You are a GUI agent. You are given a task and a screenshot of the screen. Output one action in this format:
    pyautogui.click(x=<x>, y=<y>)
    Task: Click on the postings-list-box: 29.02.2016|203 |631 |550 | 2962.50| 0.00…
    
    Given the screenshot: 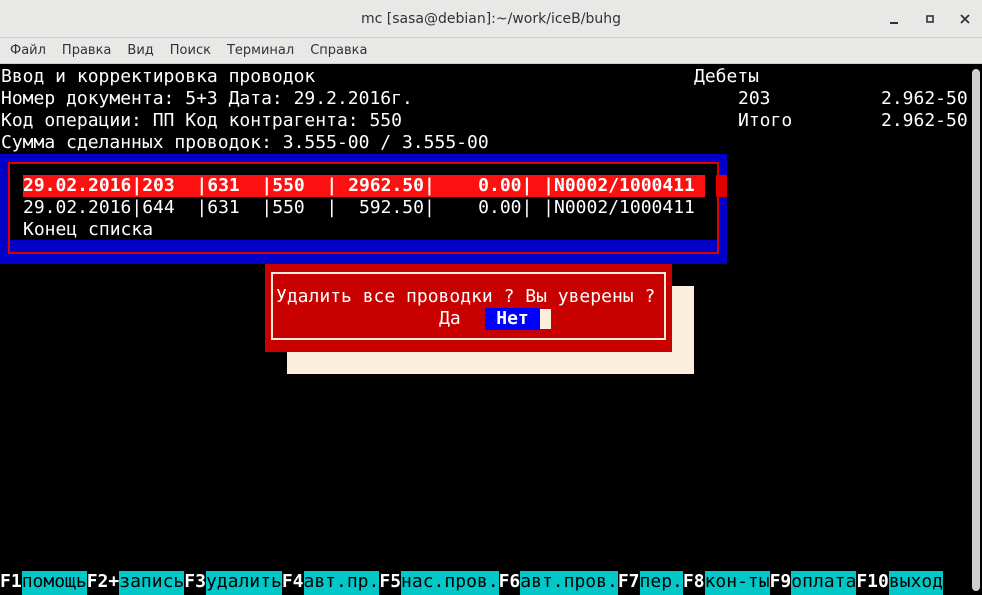 What is the action you would take?
    pyautogui.click(x=363, y=209)
    